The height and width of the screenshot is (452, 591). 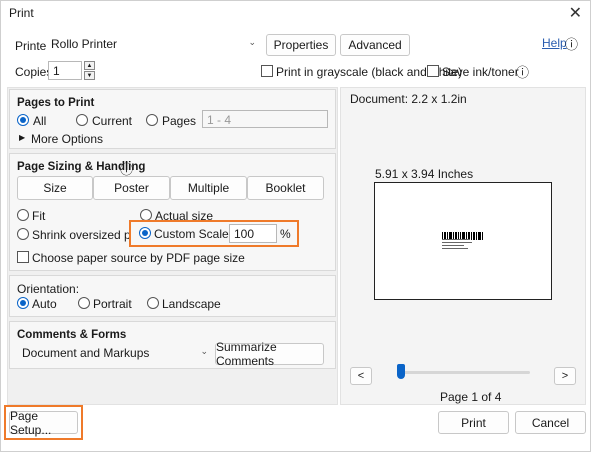 I want to click on comments-select: Document and Markups ⌄, so click(x=115, y=353).